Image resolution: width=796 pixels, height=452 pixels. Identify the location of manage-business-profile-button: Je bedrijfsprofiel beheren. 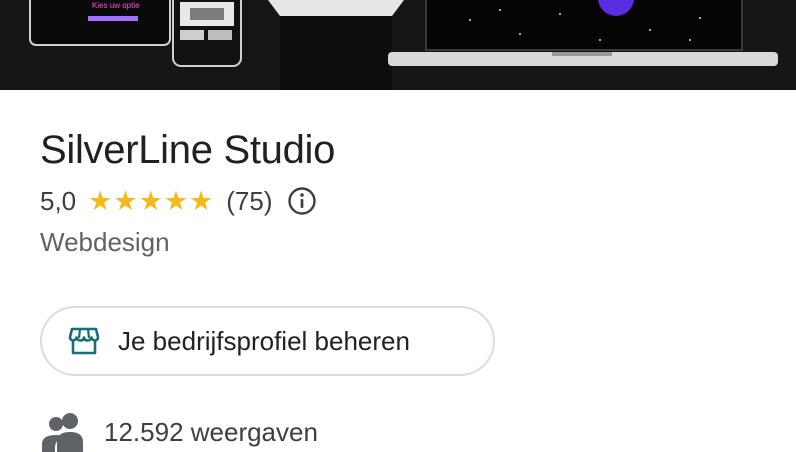
(267, 341).